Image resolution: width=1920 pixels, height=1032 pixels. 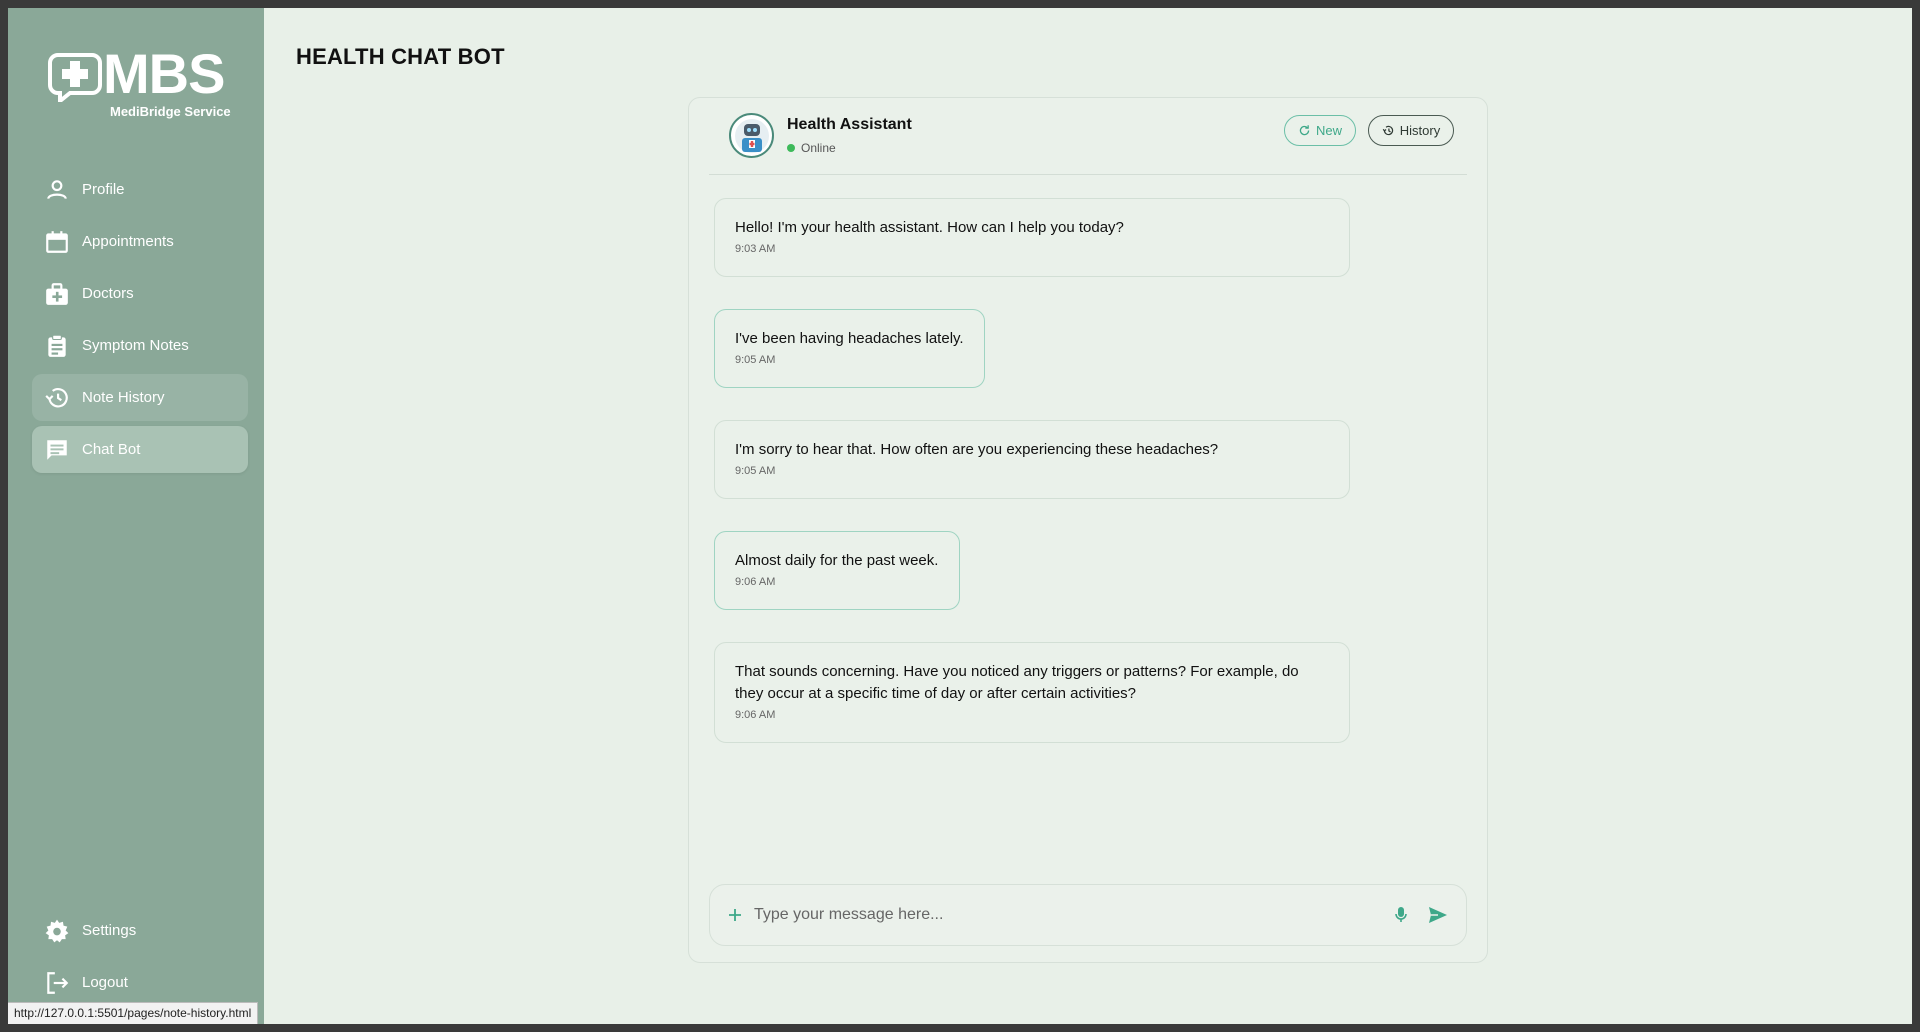 I want to click on refresh-icon, so click(x=1304, y=130).